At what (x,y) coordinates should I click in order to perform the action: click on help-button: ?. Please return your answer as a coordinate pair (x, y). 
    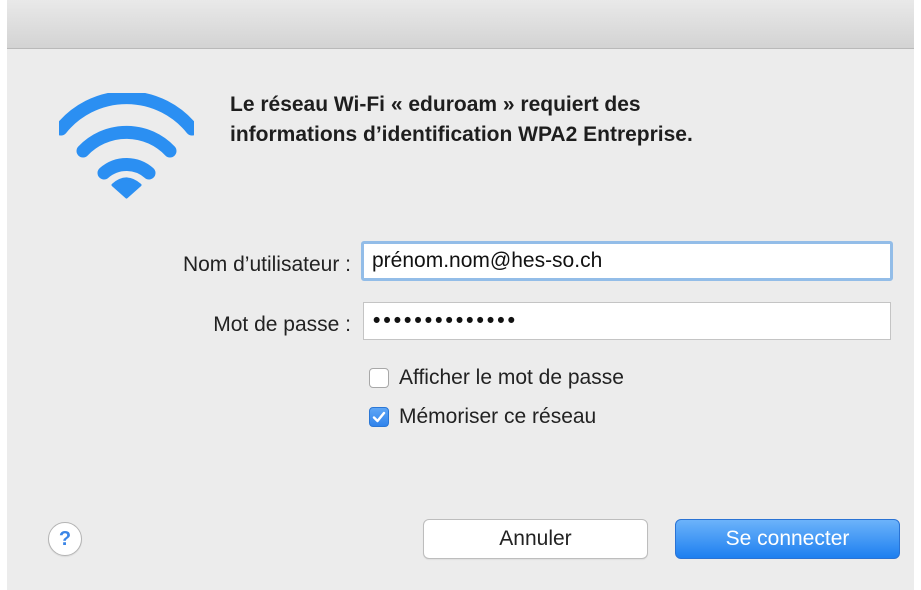
    Looking at the image, I should click on (65, 539).